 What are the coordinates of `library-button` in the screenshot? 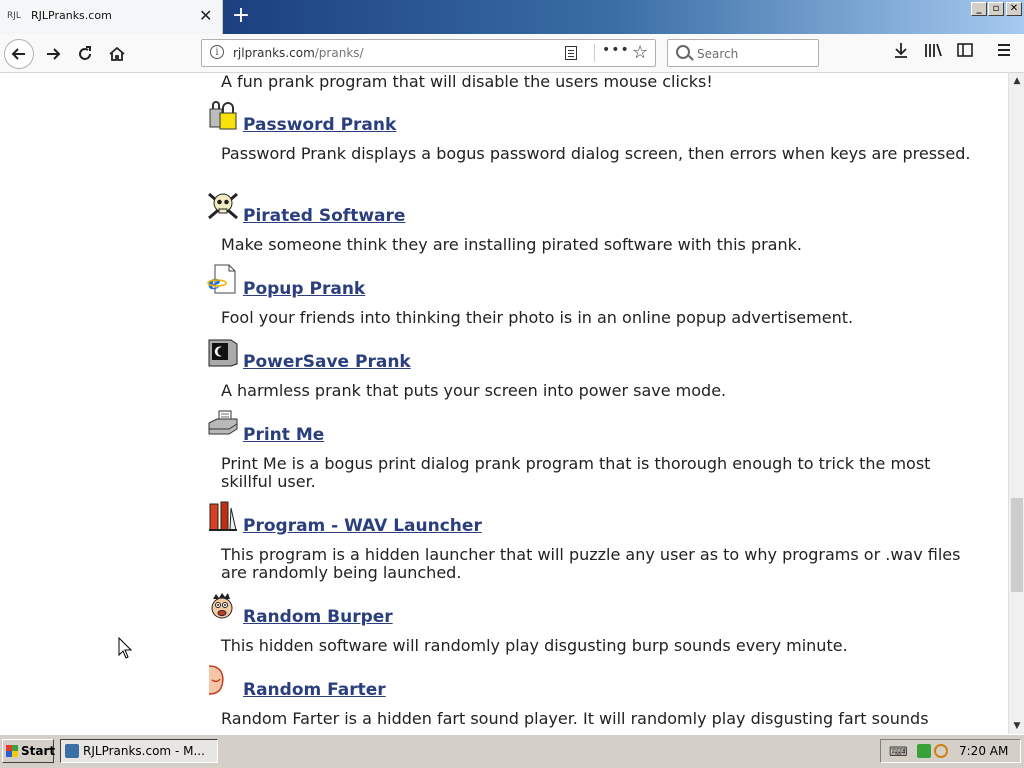 It's located at (933, 52).